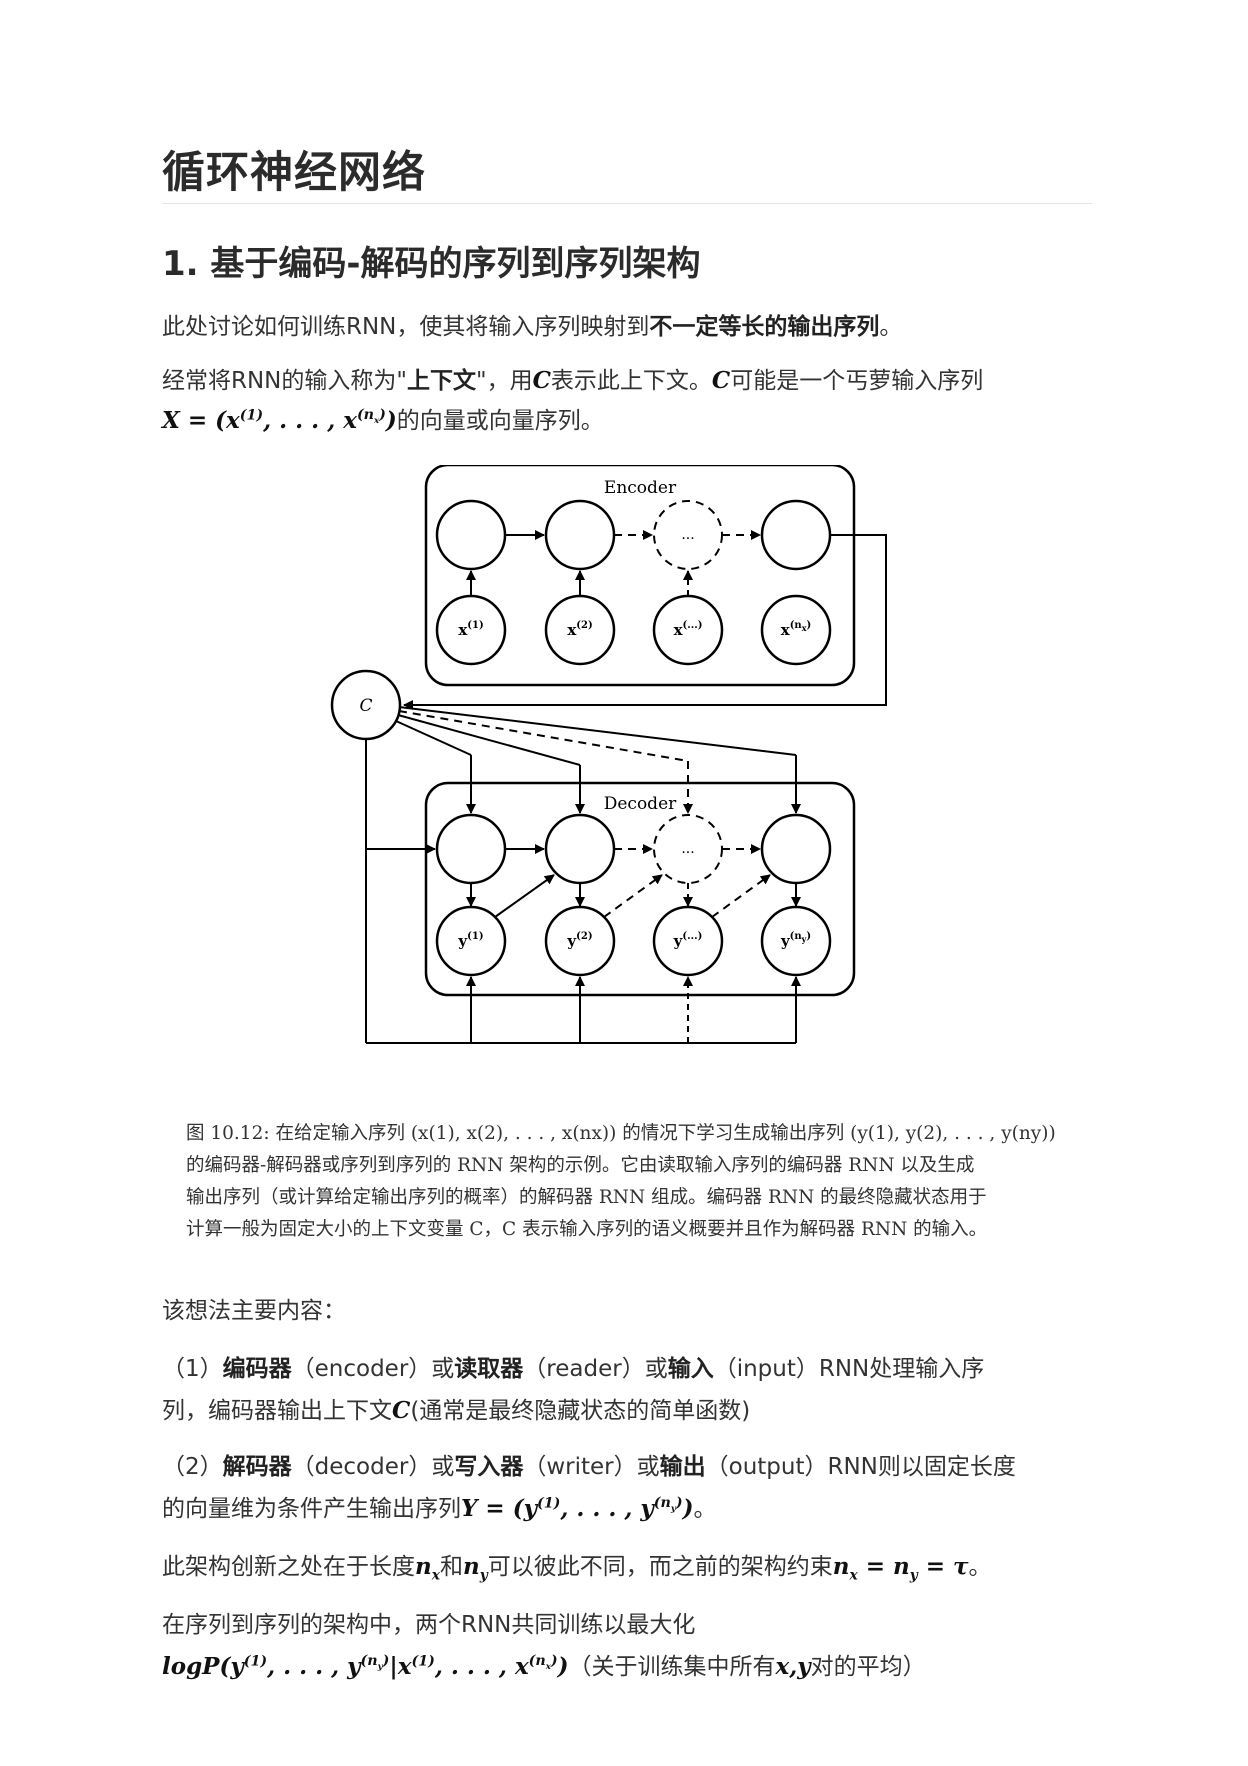 Image resolution: width=1248 pixels, height=1766 pixels. Describe the element at coordinates (294, 173) in the screenshot. I see `page-title: 循环神经网络` at that location.